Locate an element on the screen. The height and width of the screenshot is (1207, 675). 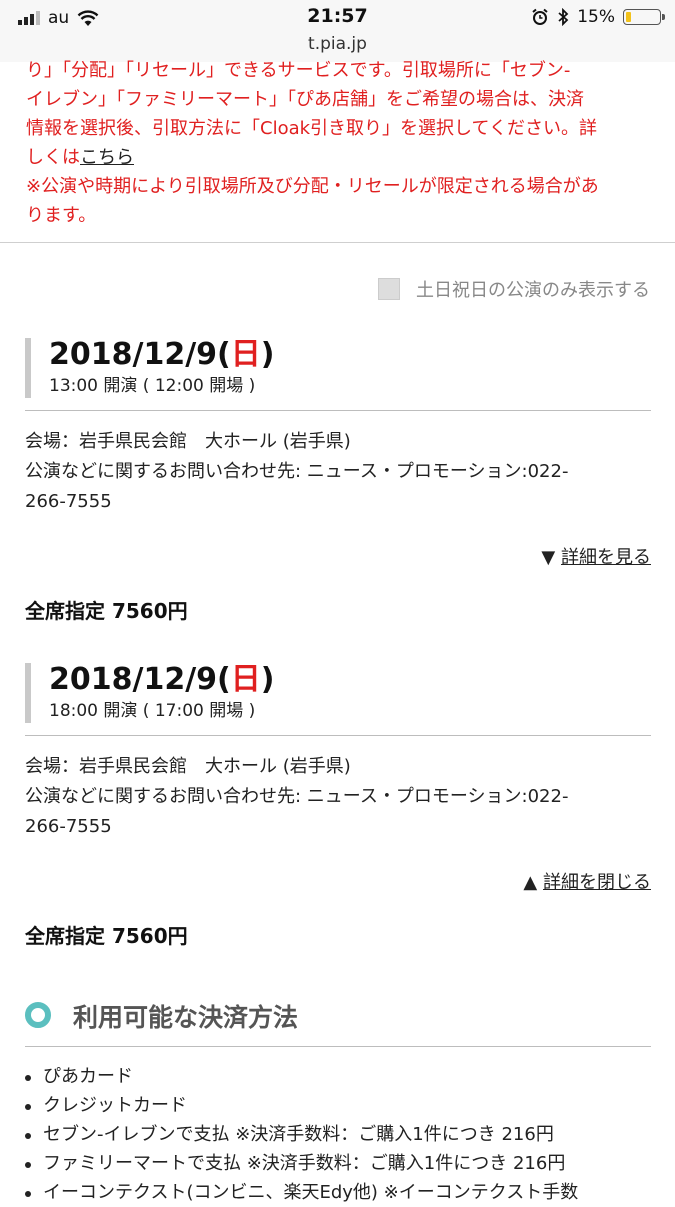
list-item: ぴあカード is located at coordinates (345, 1076).